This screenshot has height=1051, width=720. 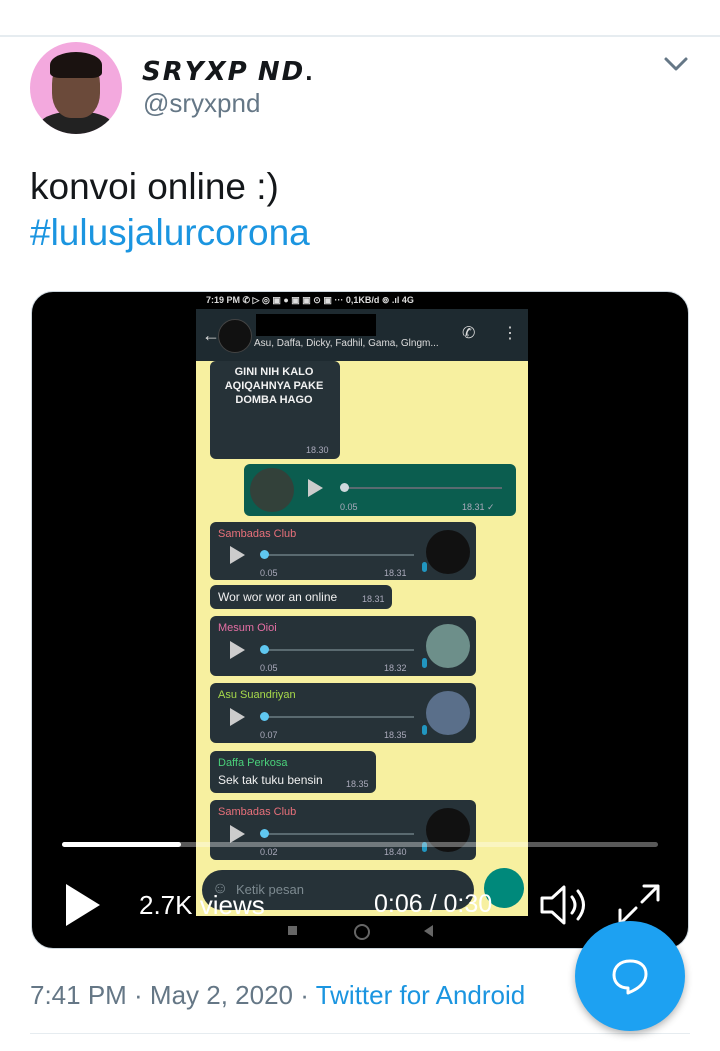 What do you see at coordinates (274, 386) in the screenshot?
I see `sticker-text: GINI NIH KALO AQIQAHNYA PAKE DOMBA HAGO` at bounding box center [274, 386].